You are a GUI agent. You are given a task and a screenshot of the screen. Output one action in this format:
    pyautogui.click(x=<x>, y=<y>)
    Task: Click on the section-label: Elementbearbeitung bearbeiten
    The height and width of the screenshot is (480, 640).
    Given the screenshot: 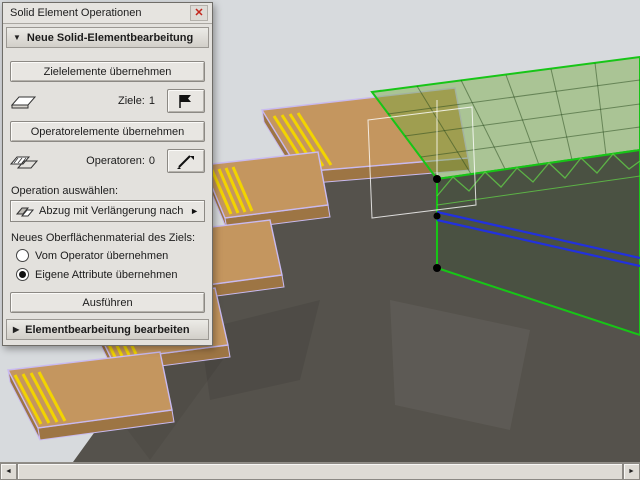 What is the action you would take?
    pyautogui.click(x=107, y=329)
    